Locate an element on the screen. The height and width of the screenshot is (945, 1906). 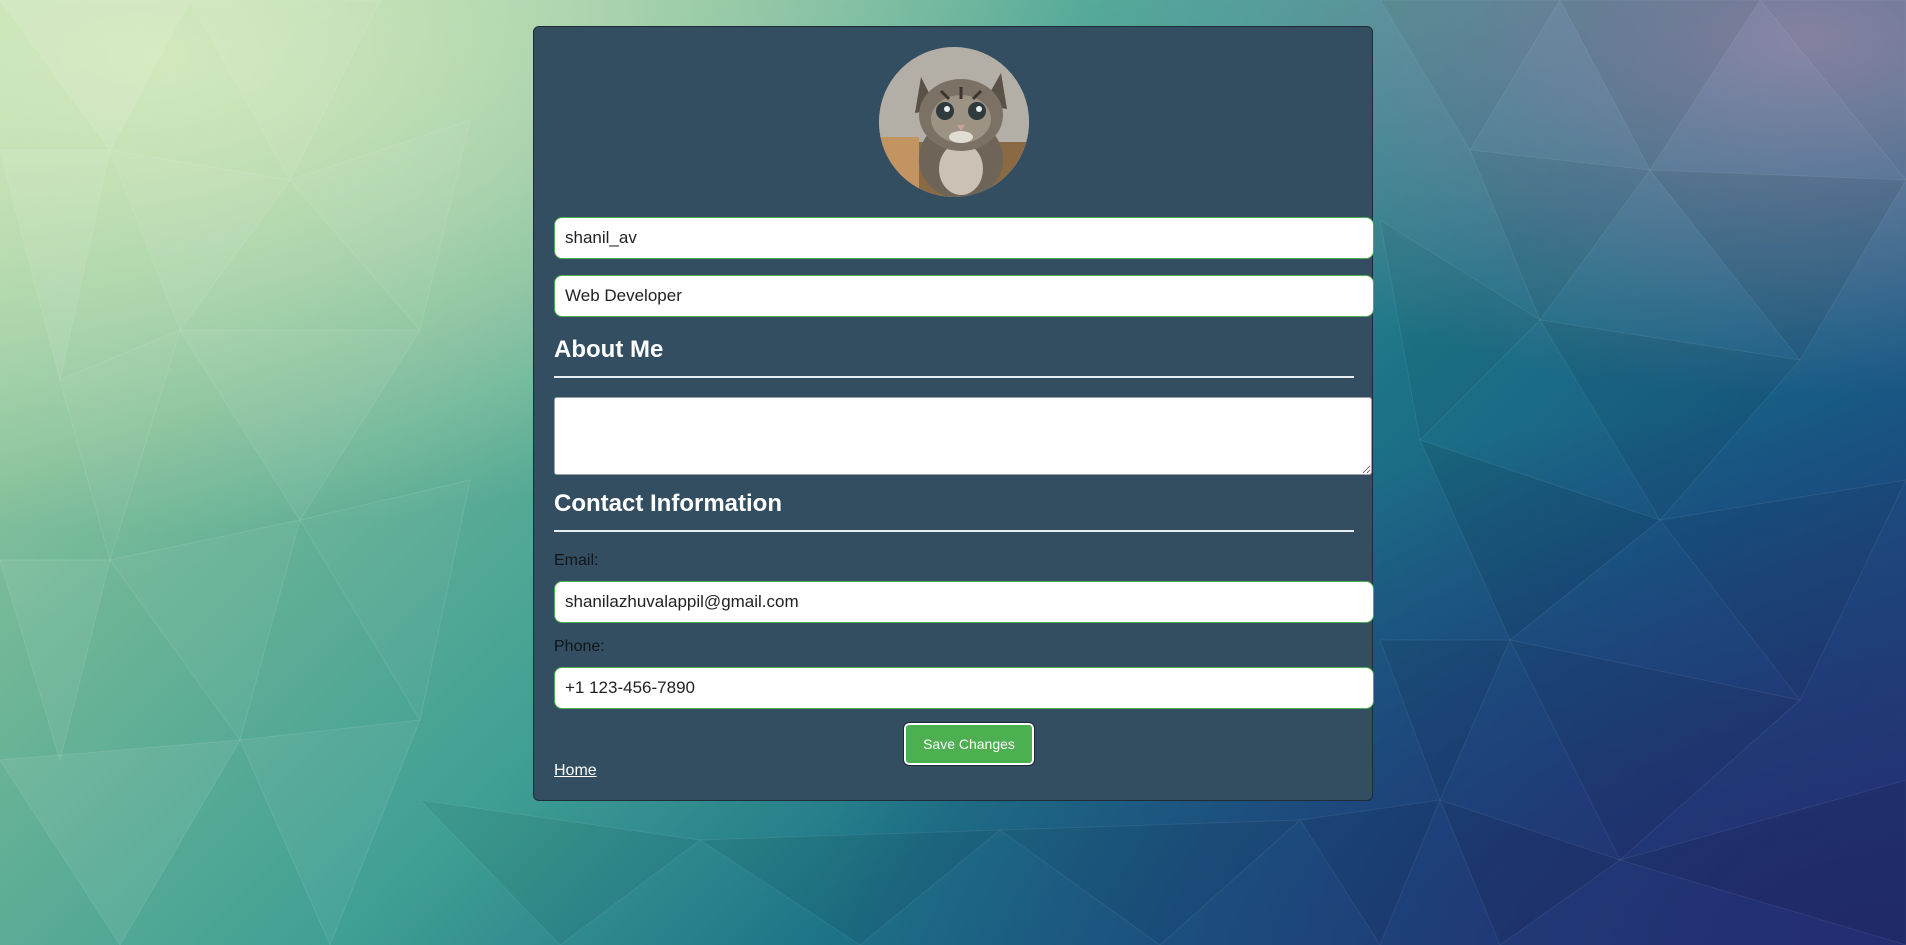
email-label: Email: is located at coordinates (576, 560).